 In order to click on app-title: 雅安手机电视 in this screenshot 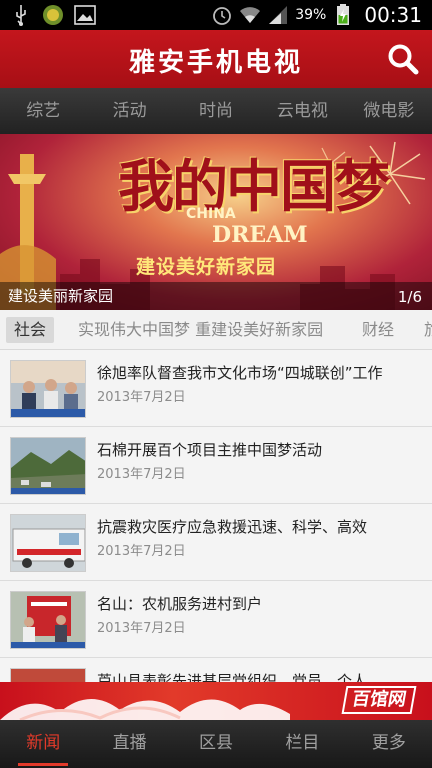, I will do `click(215, 63)`.